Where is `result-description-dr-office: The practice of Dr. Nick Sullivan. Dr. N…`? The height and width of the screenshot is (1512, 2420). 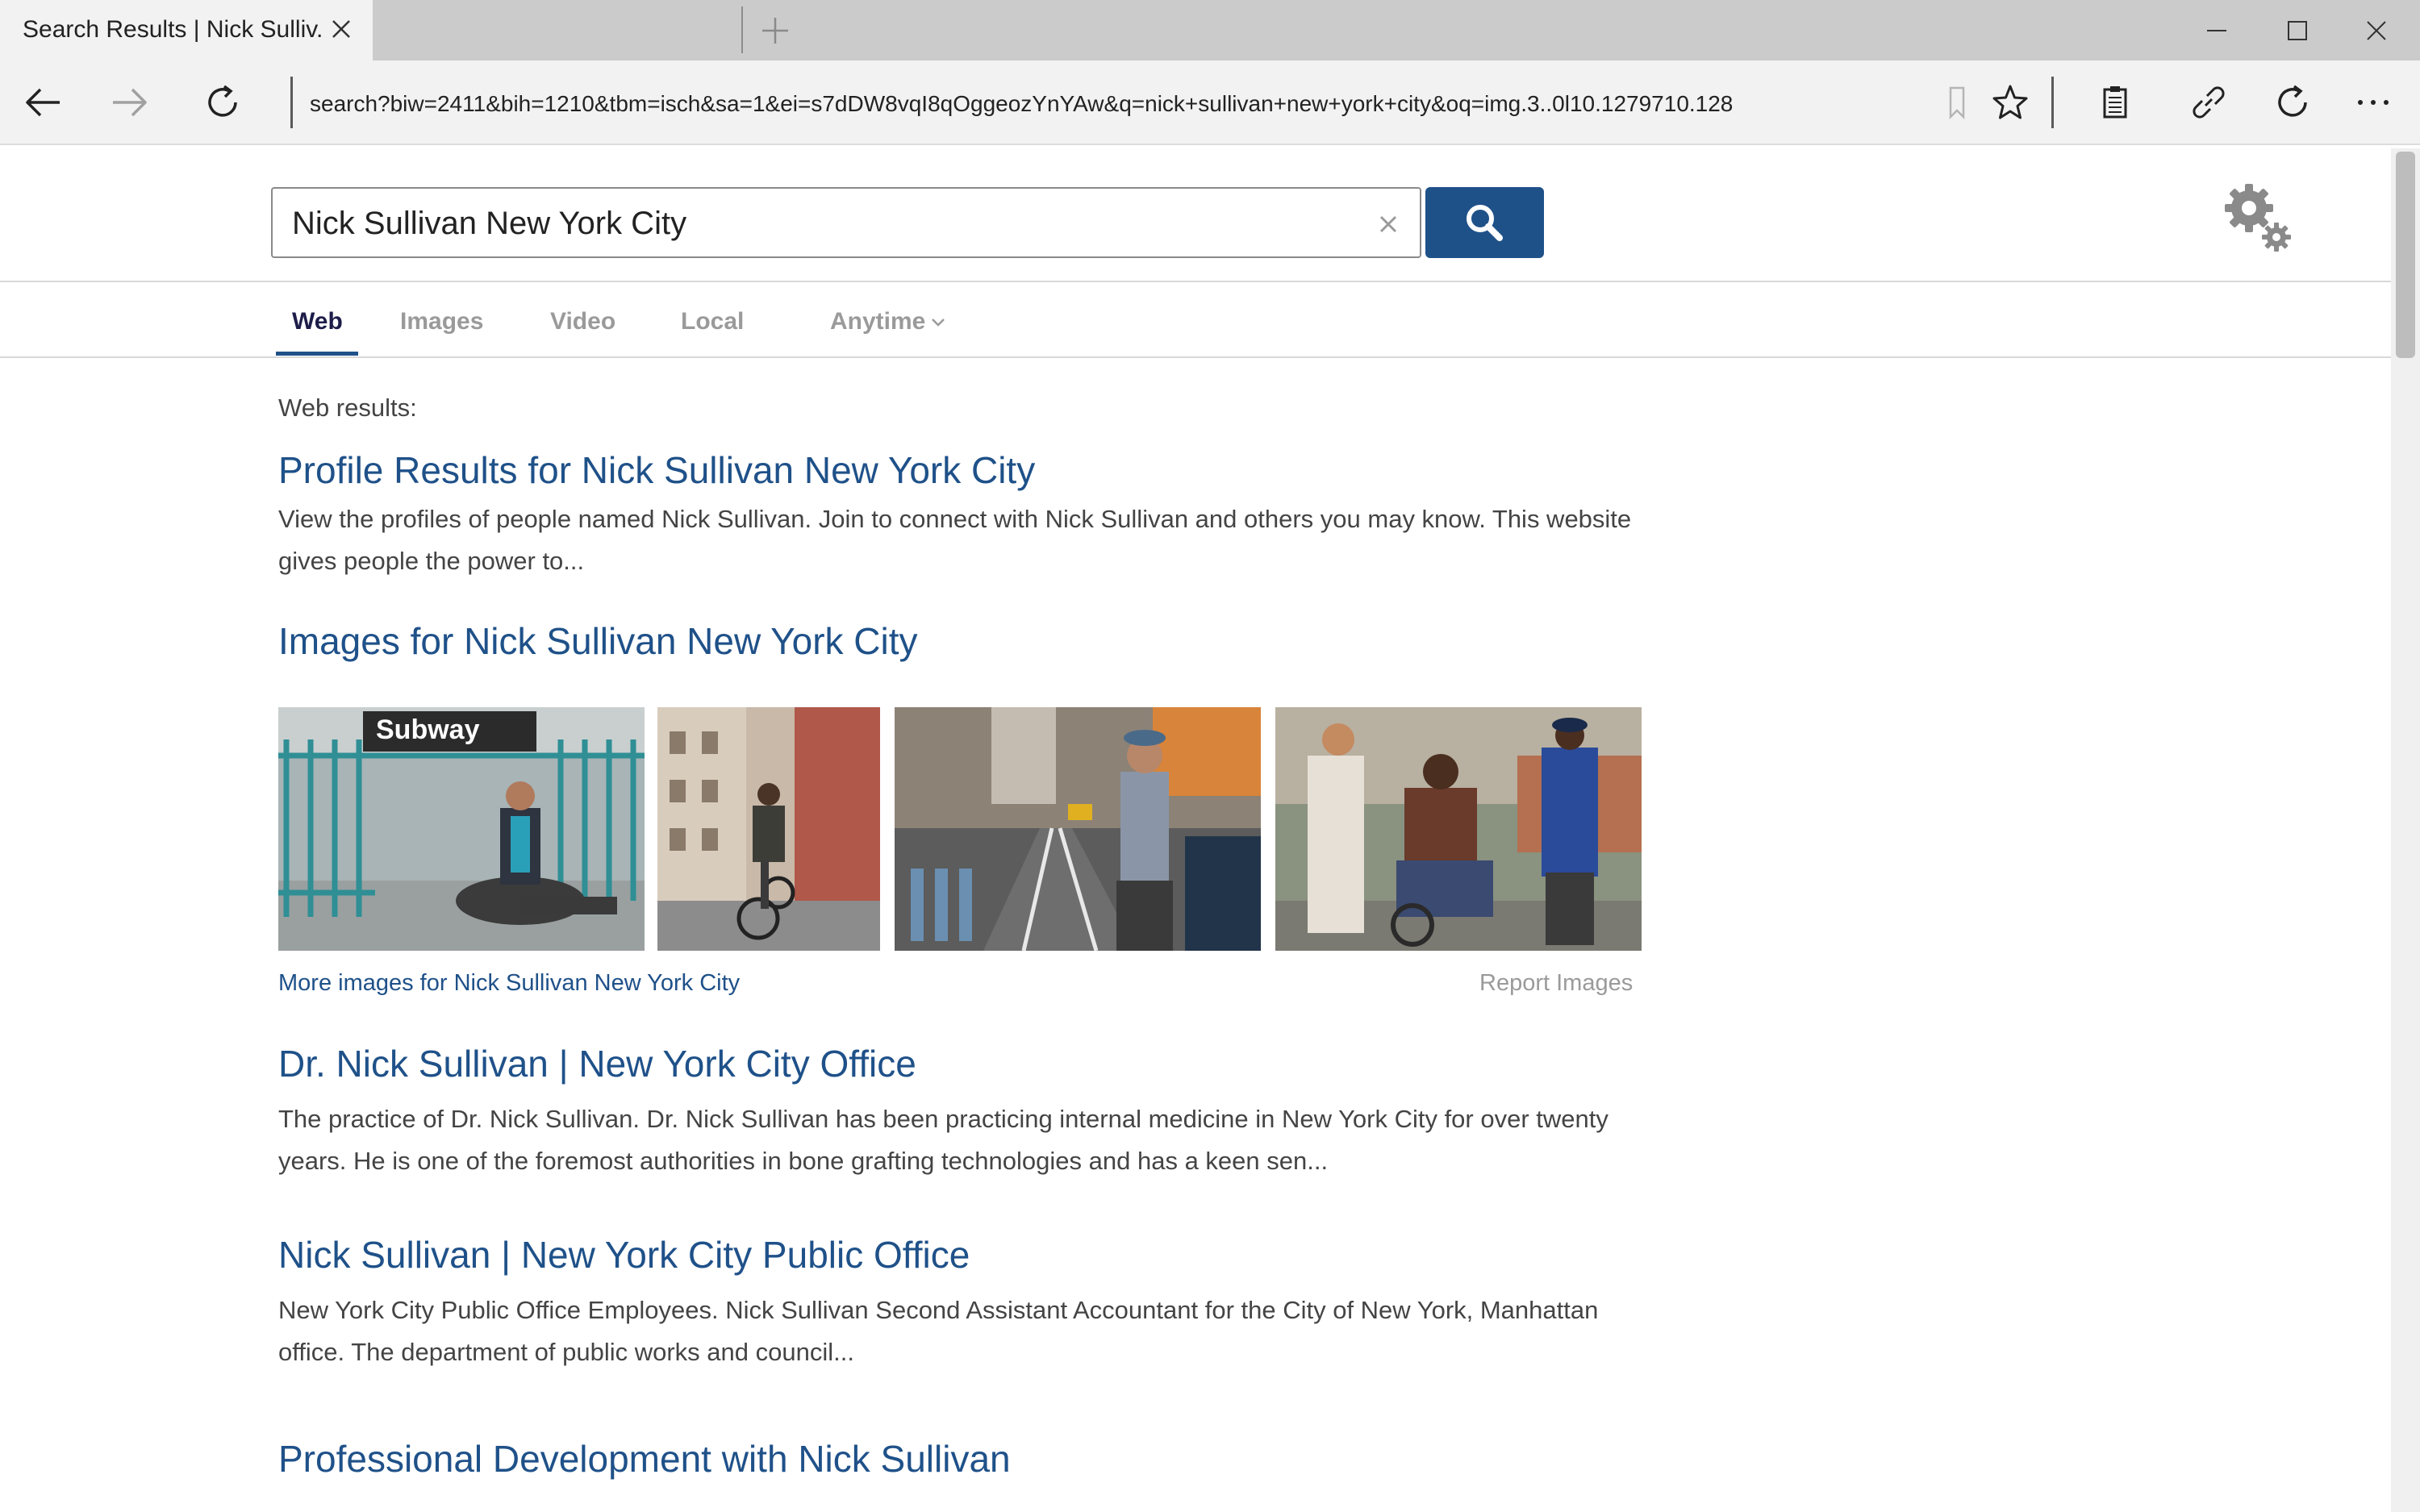
result-description-dr-office: The practice of Dr. Nick Sullivan. Dr. N… is located at coordinates (943, 1140).